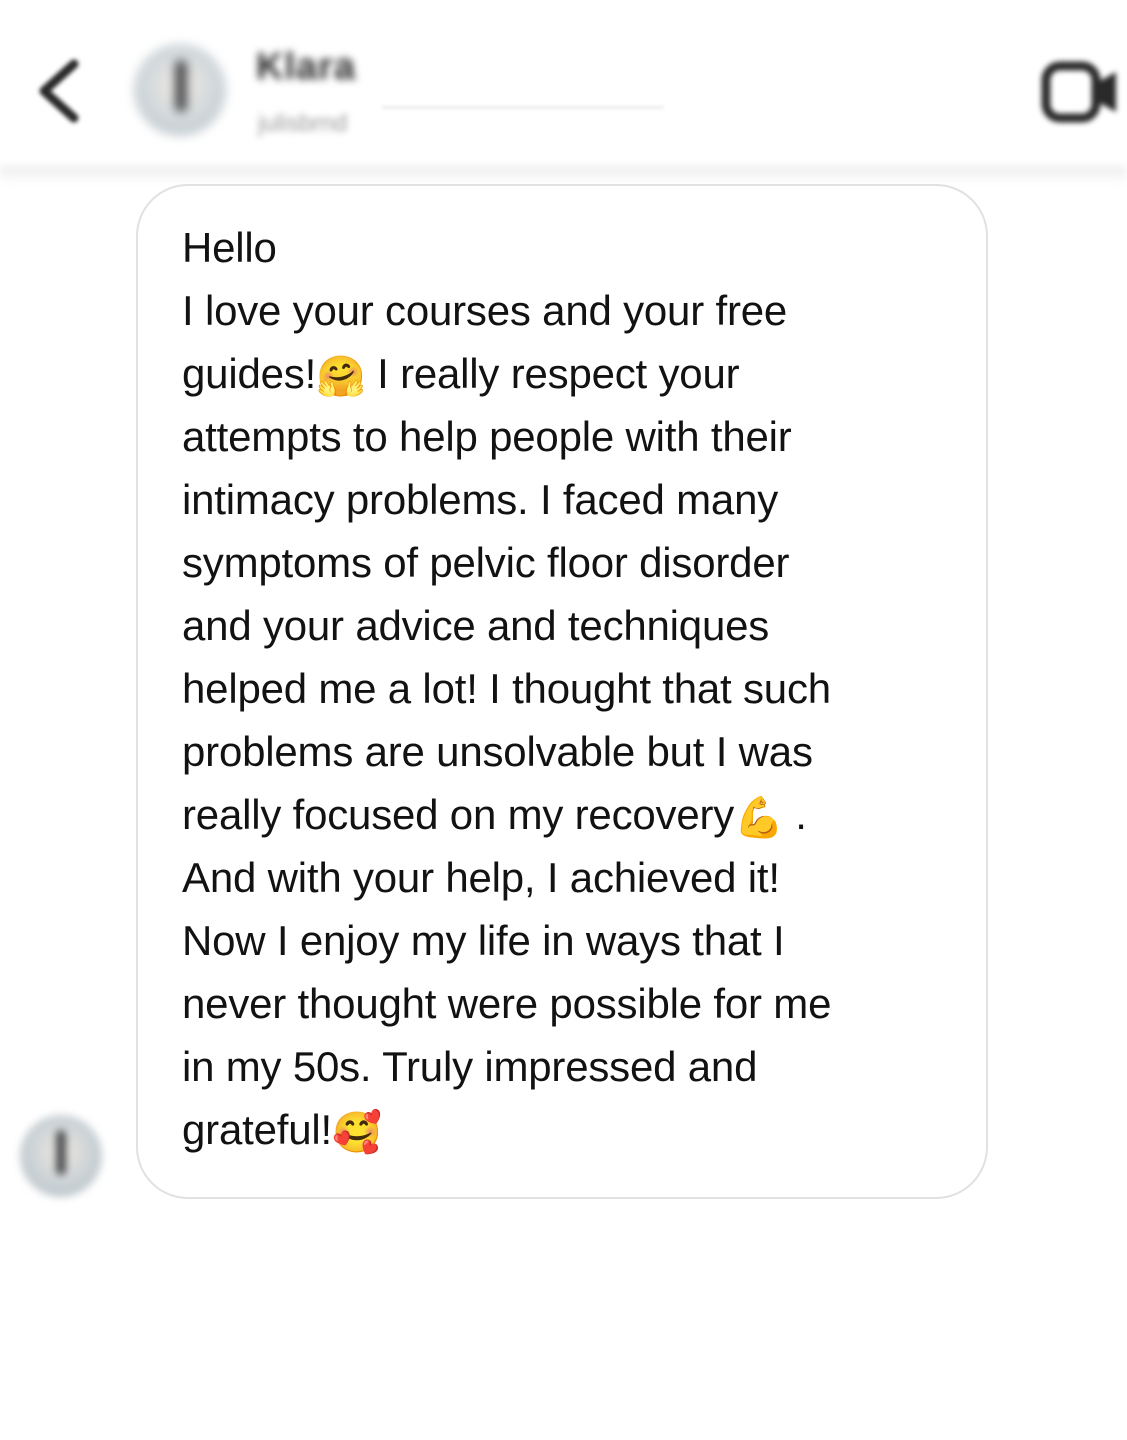 This screenshot has height=1440, width=1127. I want to click on back-button, so click(58, 91).